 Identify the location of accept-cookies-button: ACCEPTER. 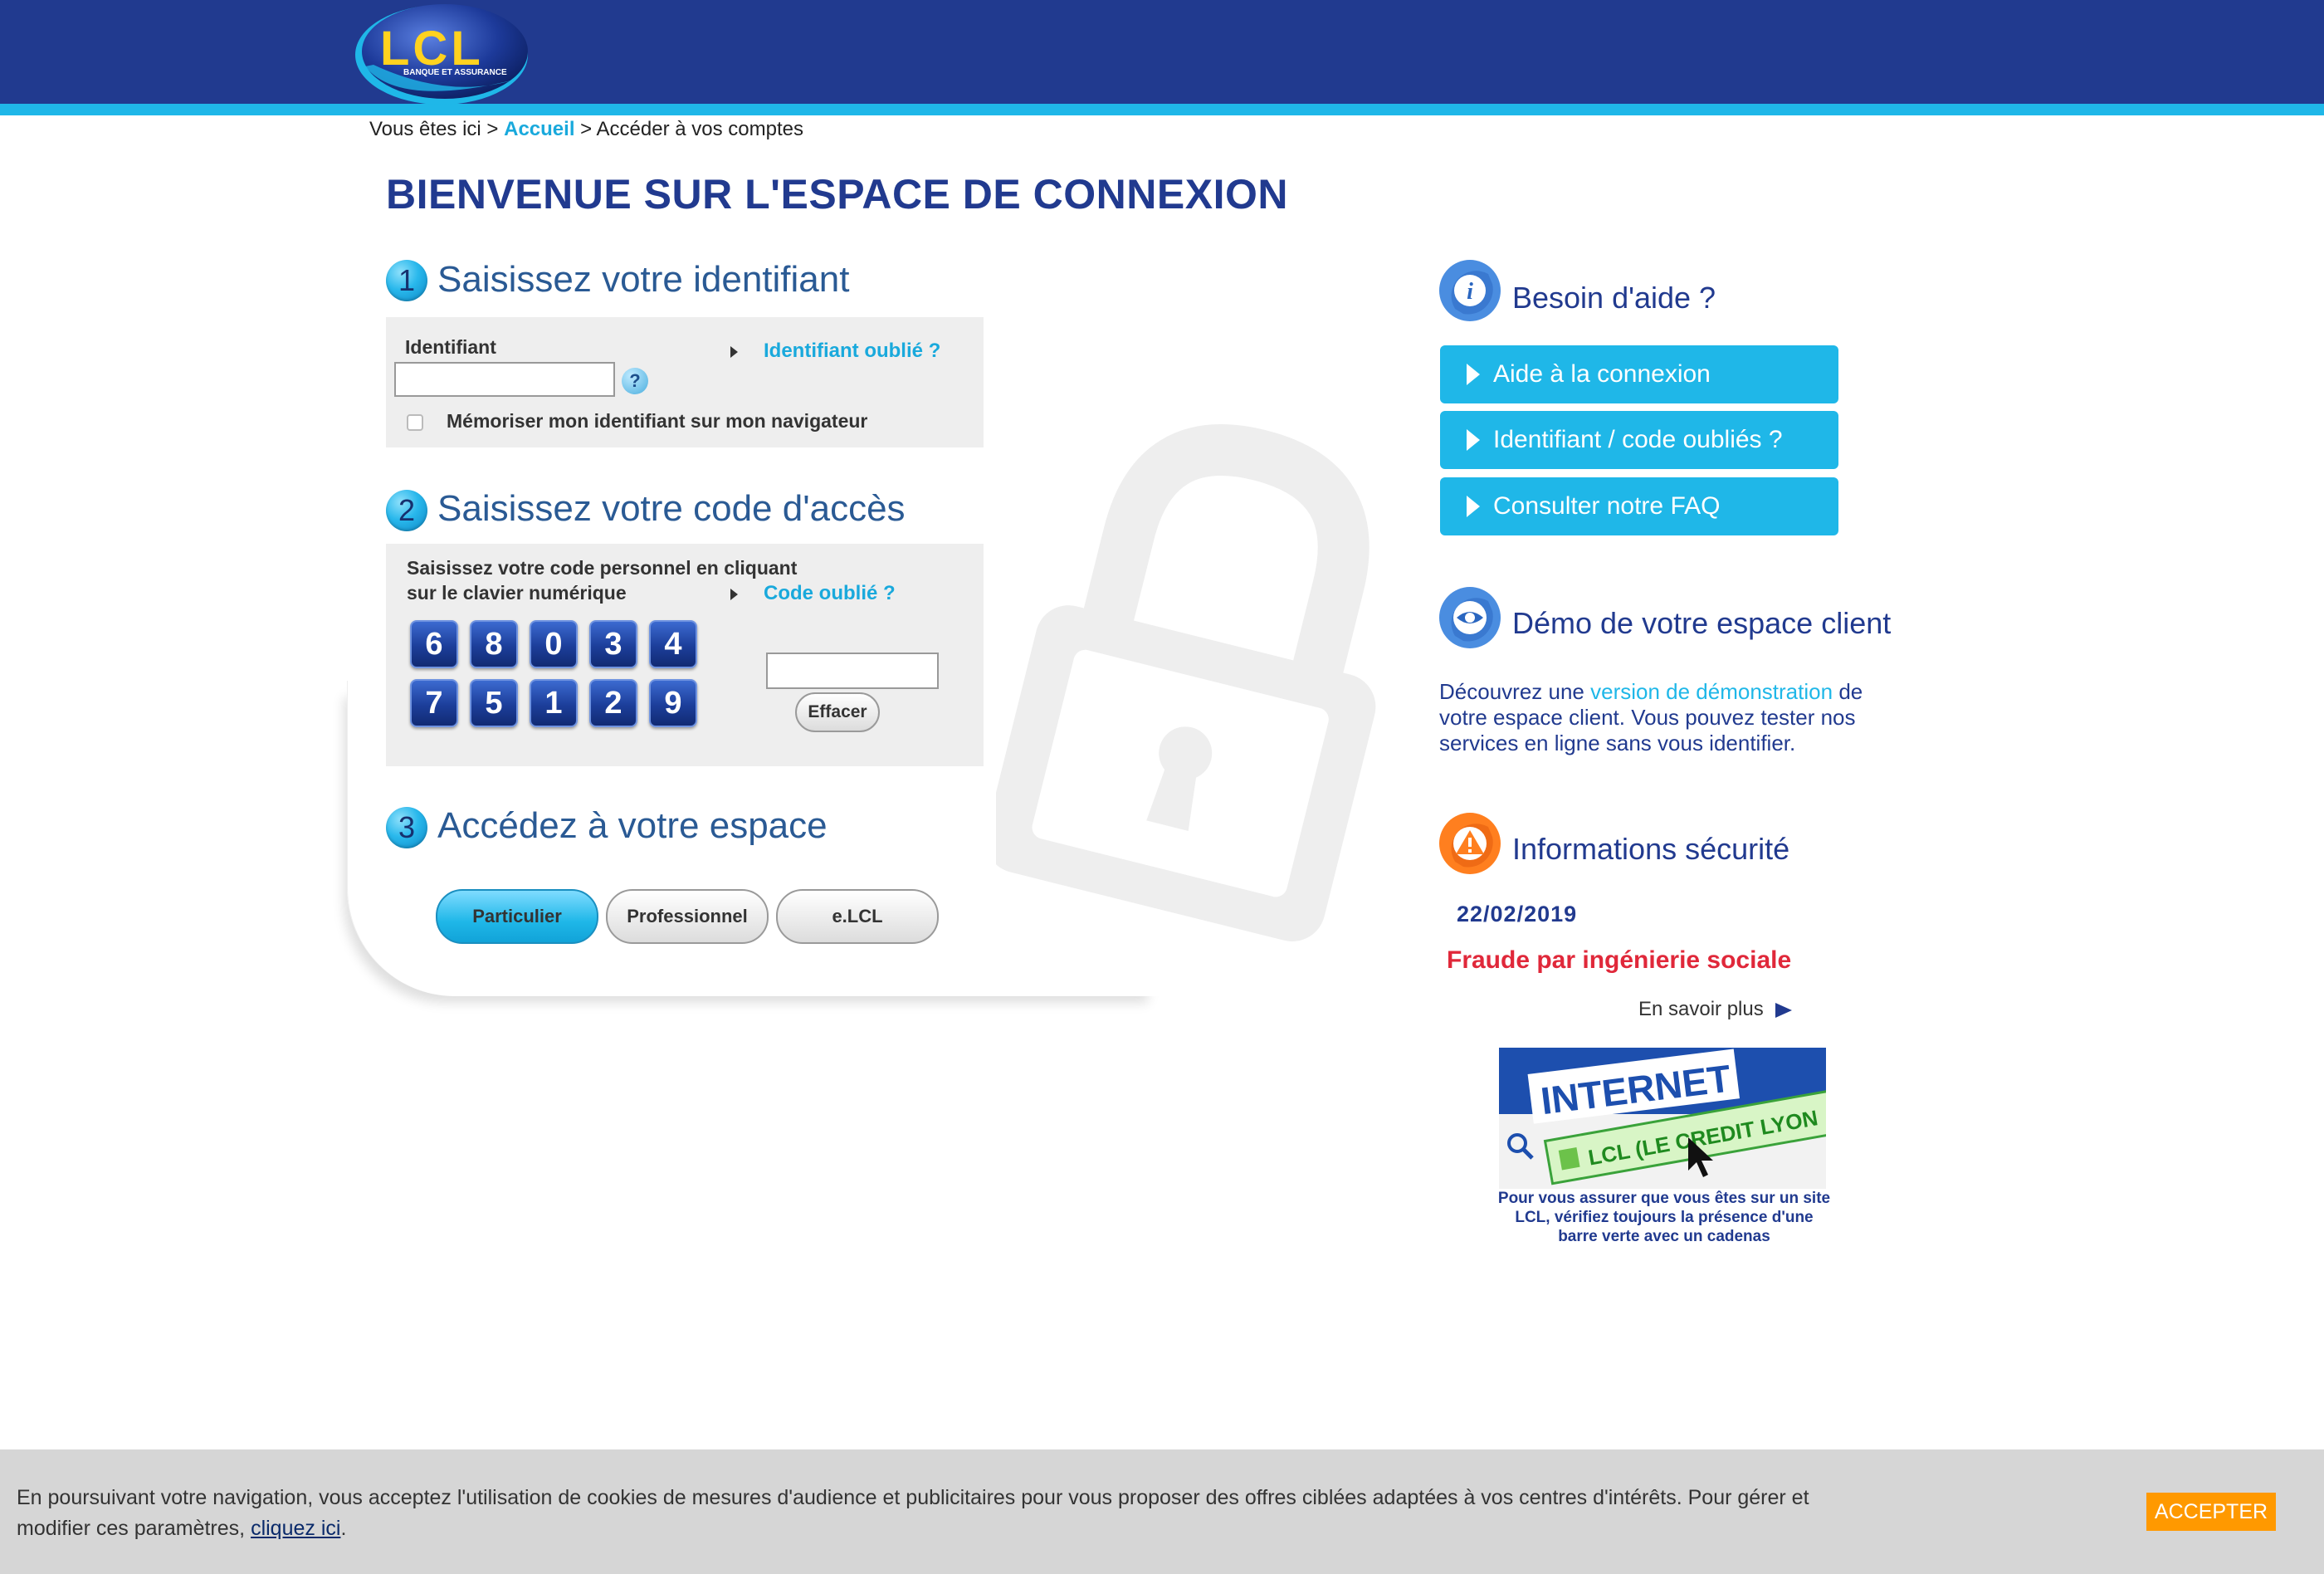
(2211, 1512).